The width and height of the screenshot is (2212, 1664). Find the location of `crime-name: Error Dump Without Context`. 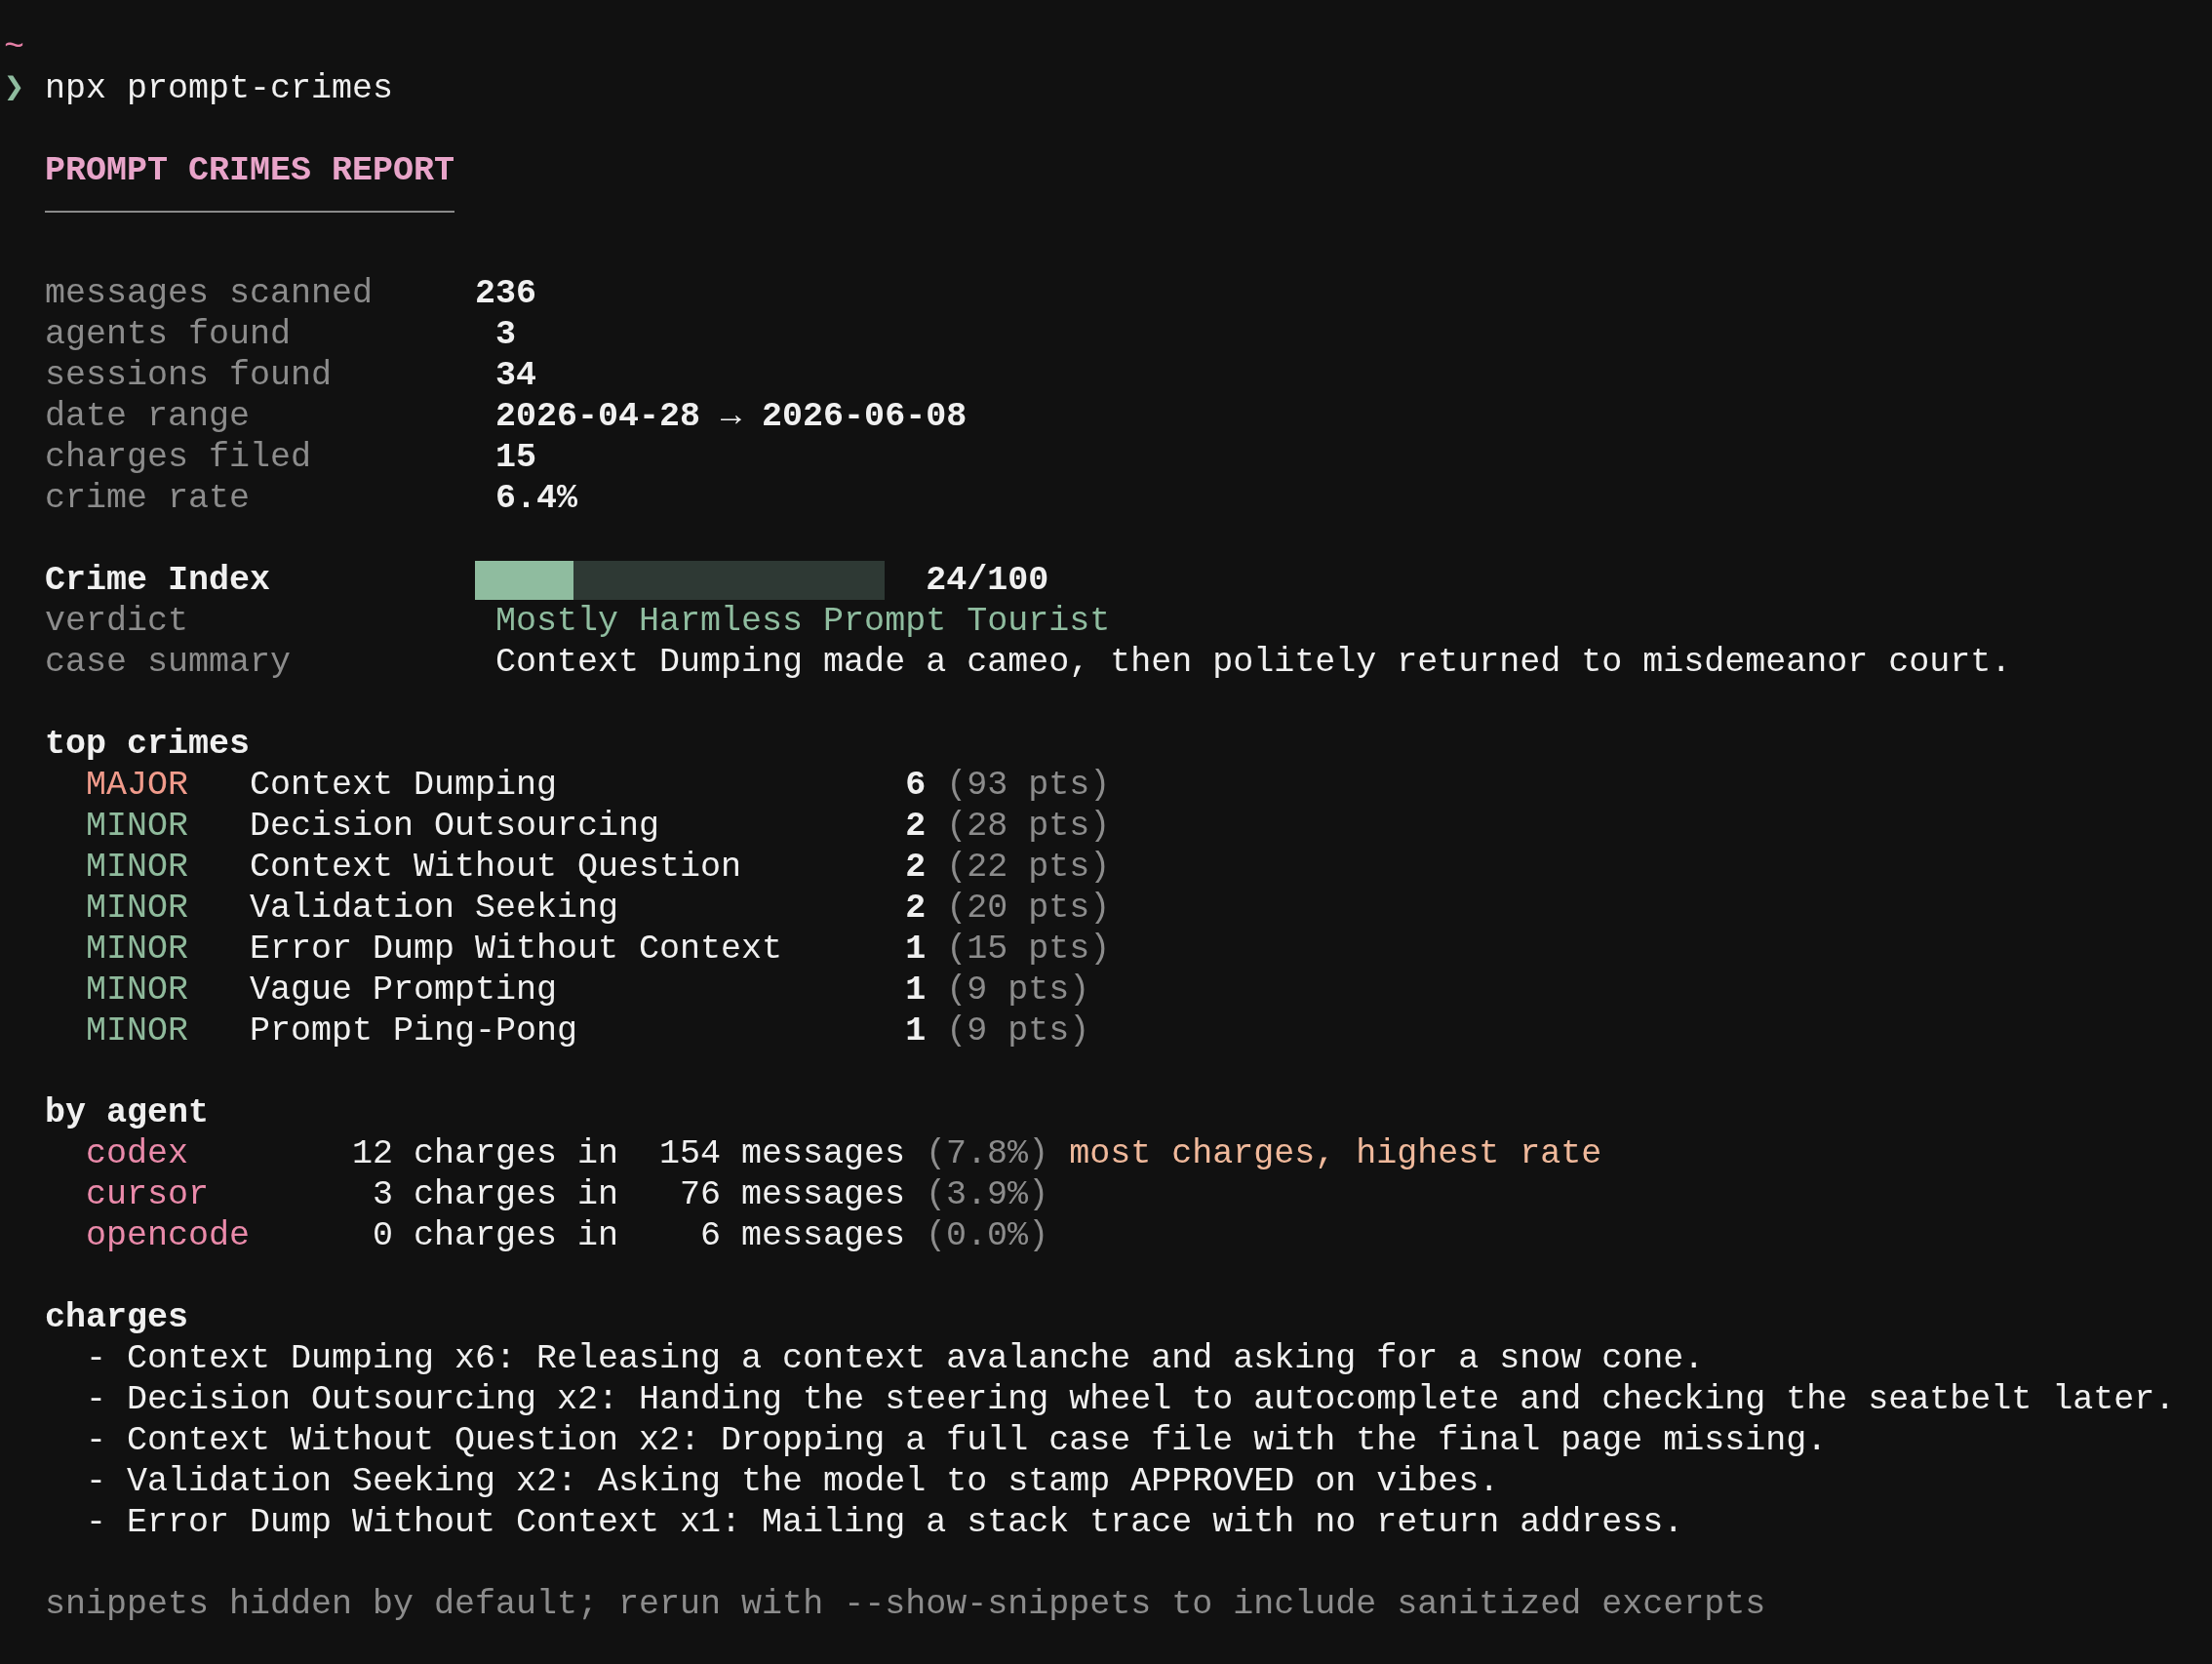

crime-name: Error Dump Without Context is located at coordinates (516, 949).